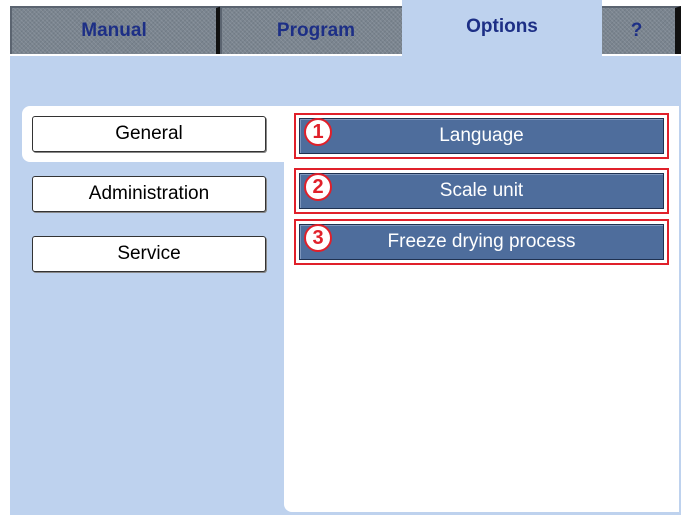  I want to click on scale-unit-button-label: Scale unit, so click(481, 190).